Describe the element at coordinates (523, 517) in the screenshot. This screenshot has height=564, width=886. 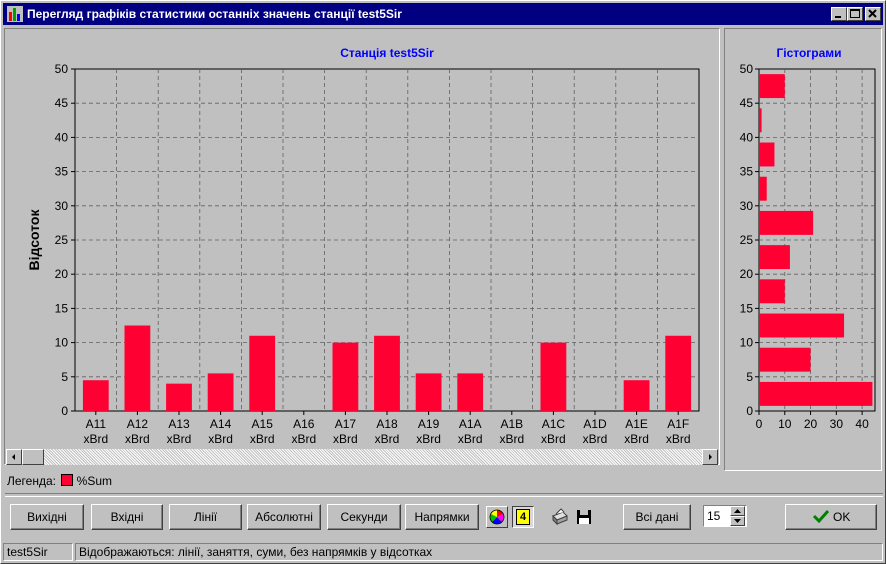
I see `chart-count-button: 4` at that location.